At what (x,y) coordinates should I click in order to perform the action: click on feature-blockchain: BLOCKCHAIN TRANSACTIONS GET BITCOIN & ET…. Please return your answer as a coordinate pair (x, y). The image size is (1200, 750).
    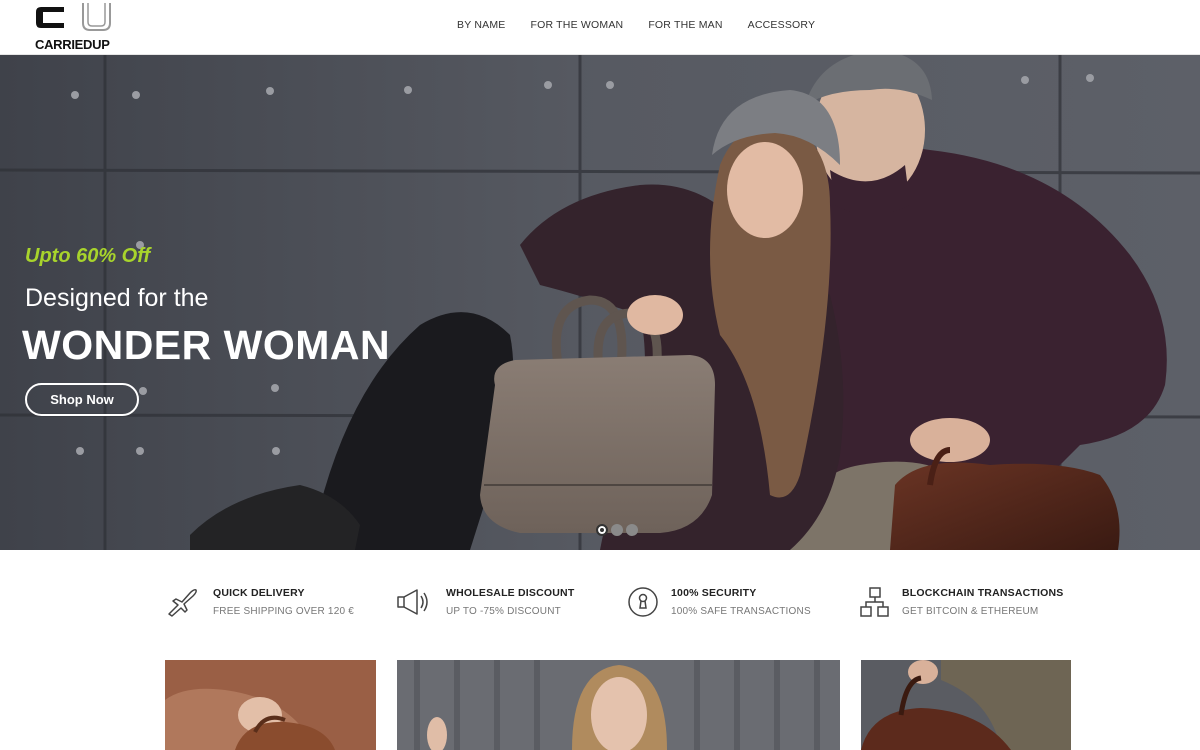
    Looking at the image, I should click on (968, 602).